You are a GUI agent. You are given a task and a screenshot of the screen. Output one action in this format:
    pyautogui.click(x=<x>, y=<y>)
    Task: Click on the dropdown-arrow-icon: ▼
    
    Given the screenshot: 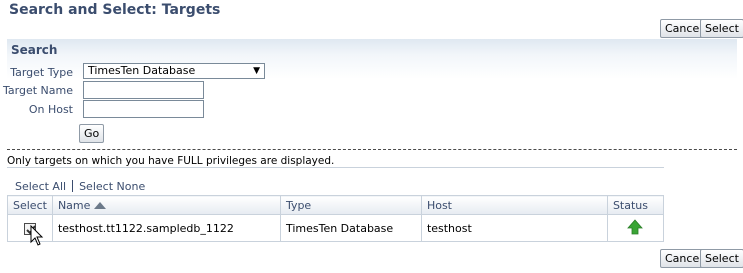 What is the action you would take?
    pyautogui.click(x=256, y=71)
    